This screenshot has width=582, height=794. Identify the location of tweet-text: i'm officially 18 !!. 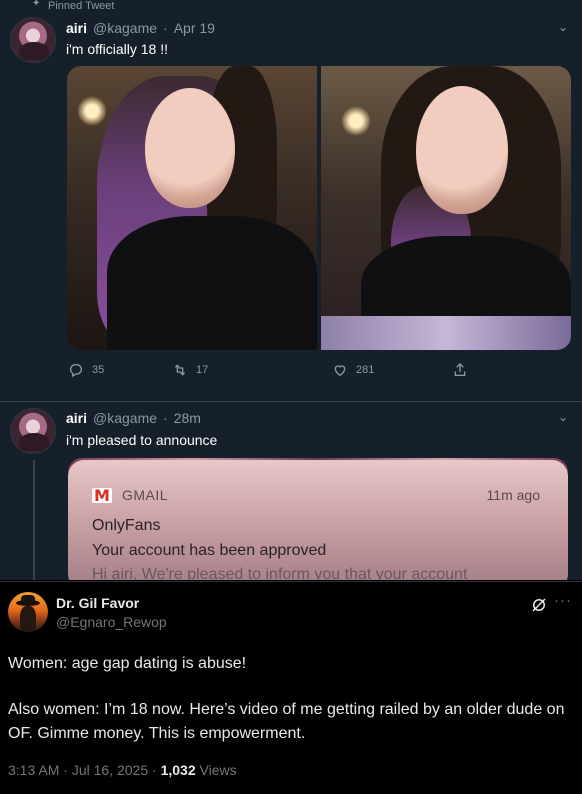
(117, 49).